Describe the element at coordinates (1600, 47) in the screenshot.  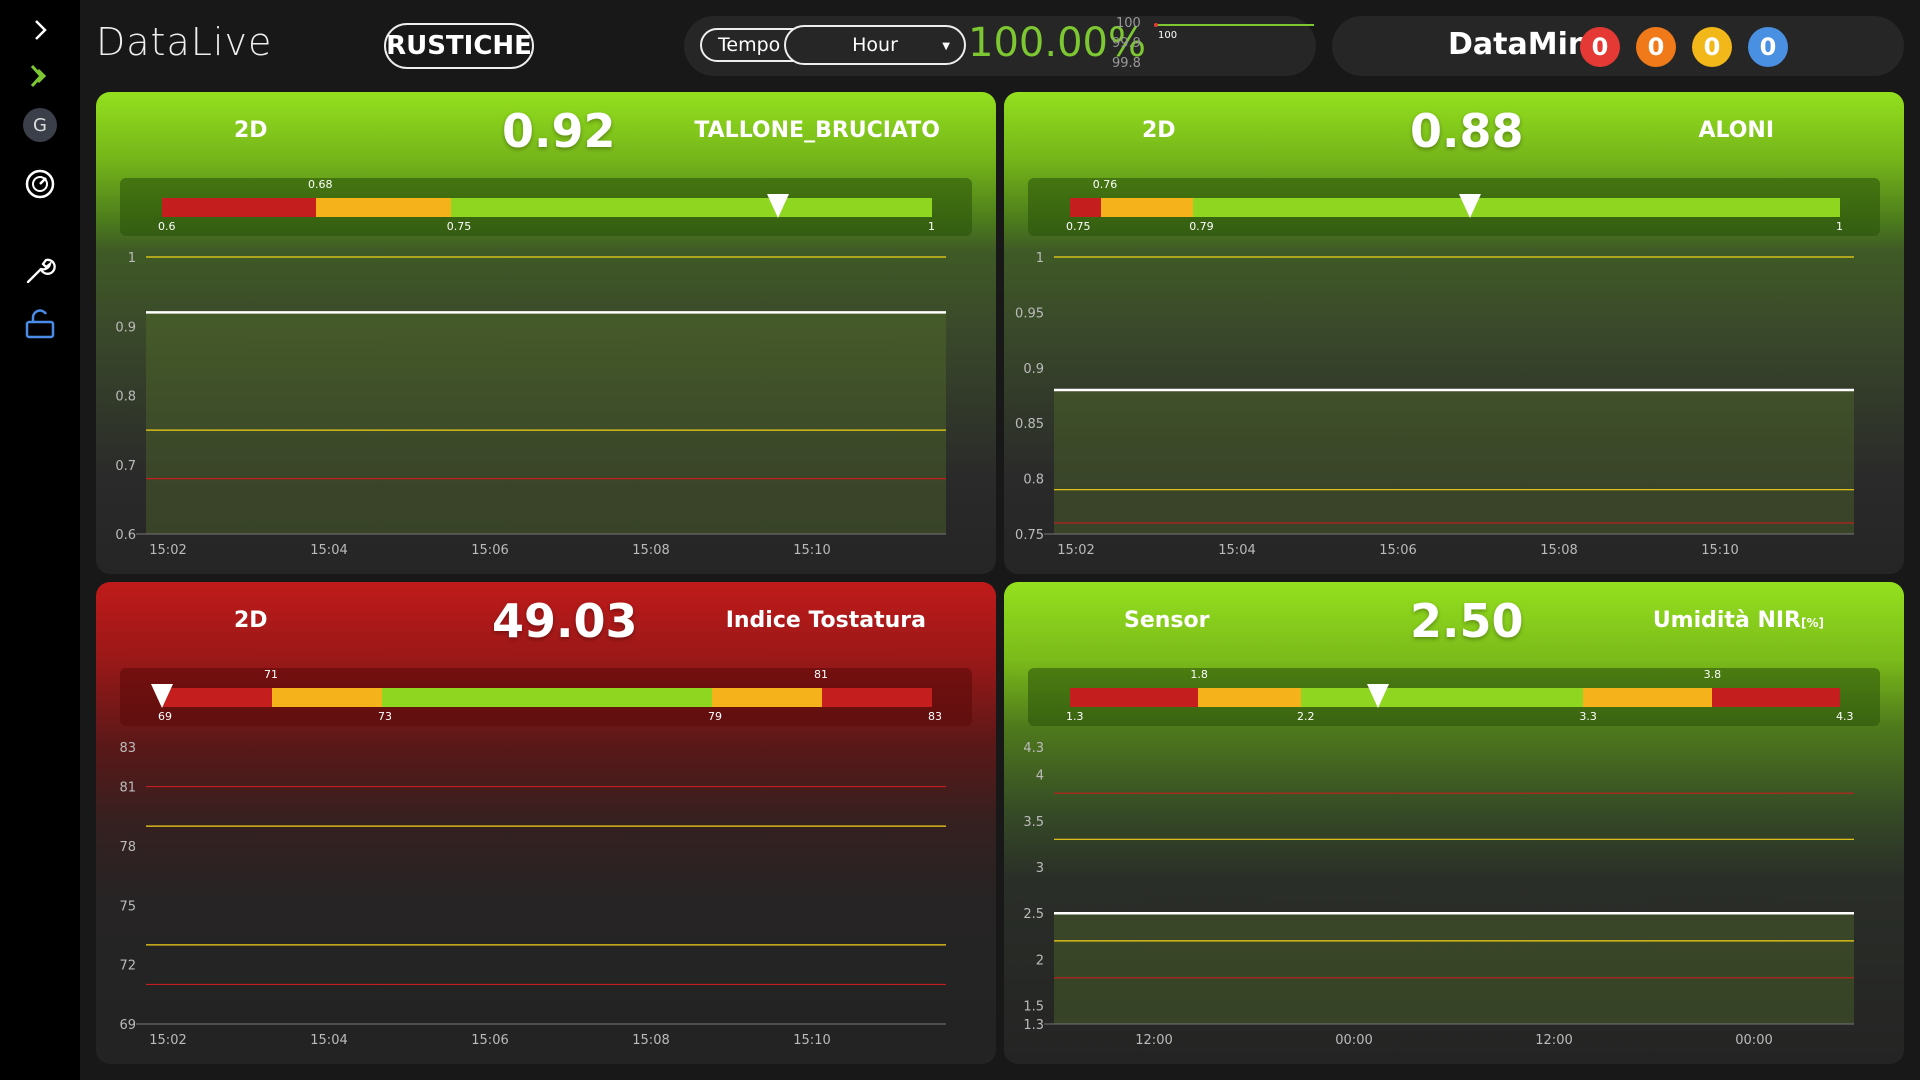
I see `badge-red: 0` at that location.